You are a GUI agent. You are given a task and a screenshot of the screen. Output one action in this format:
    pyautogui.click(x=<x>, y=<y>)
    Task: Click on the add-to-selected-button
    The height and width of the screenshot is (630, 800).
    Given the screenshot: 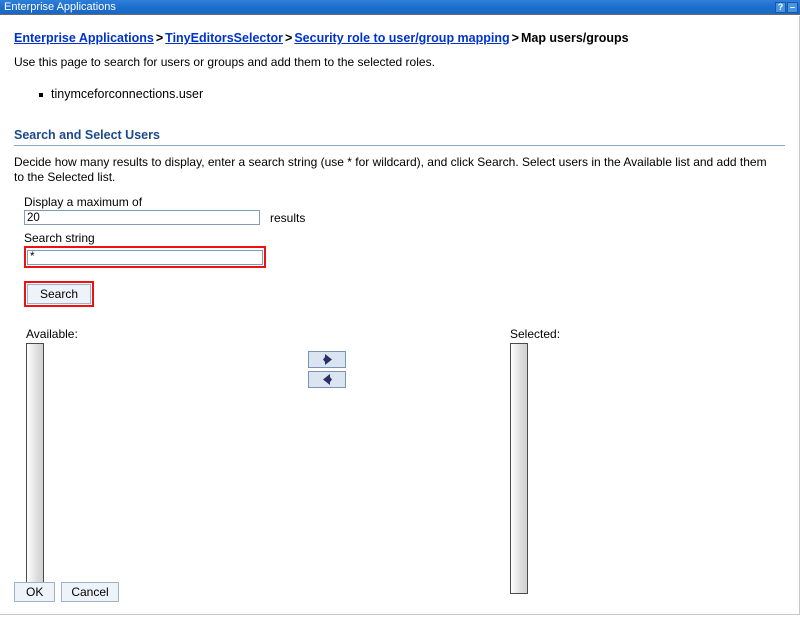 What is the action you would take?
    pyautogui.click(x=327, y=359)
    